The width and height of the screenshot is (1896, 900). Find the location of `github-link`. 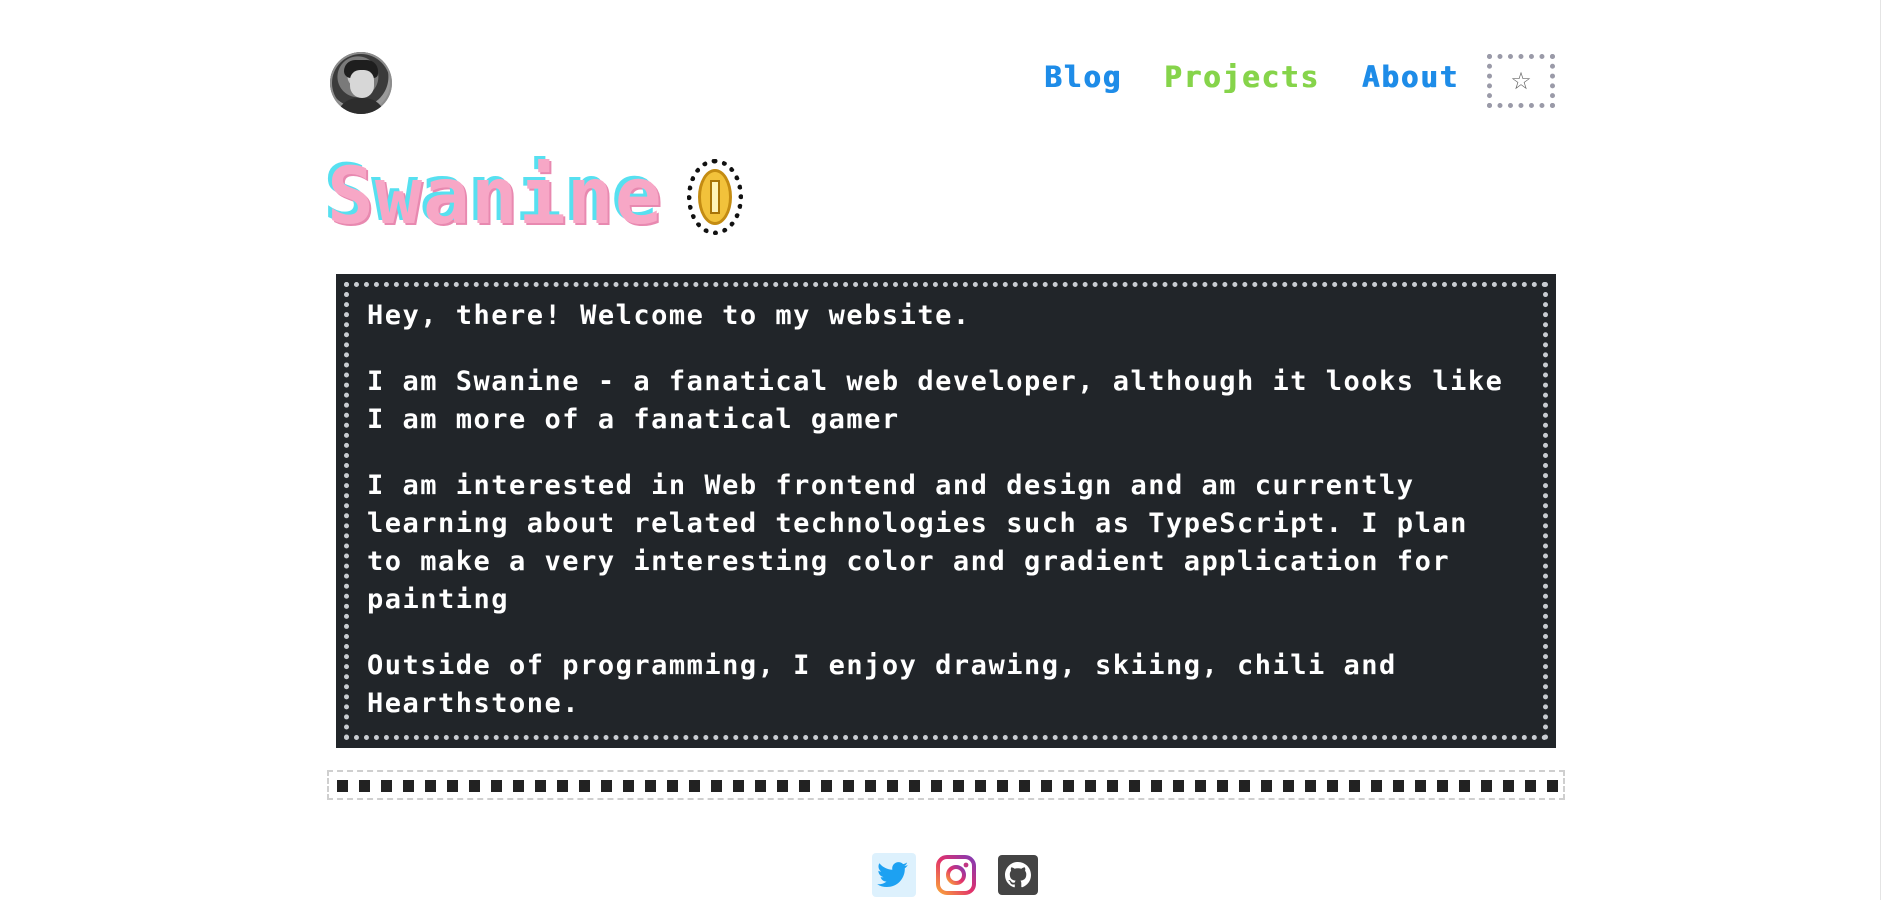

github-link is located at coordinates (1018, 875).